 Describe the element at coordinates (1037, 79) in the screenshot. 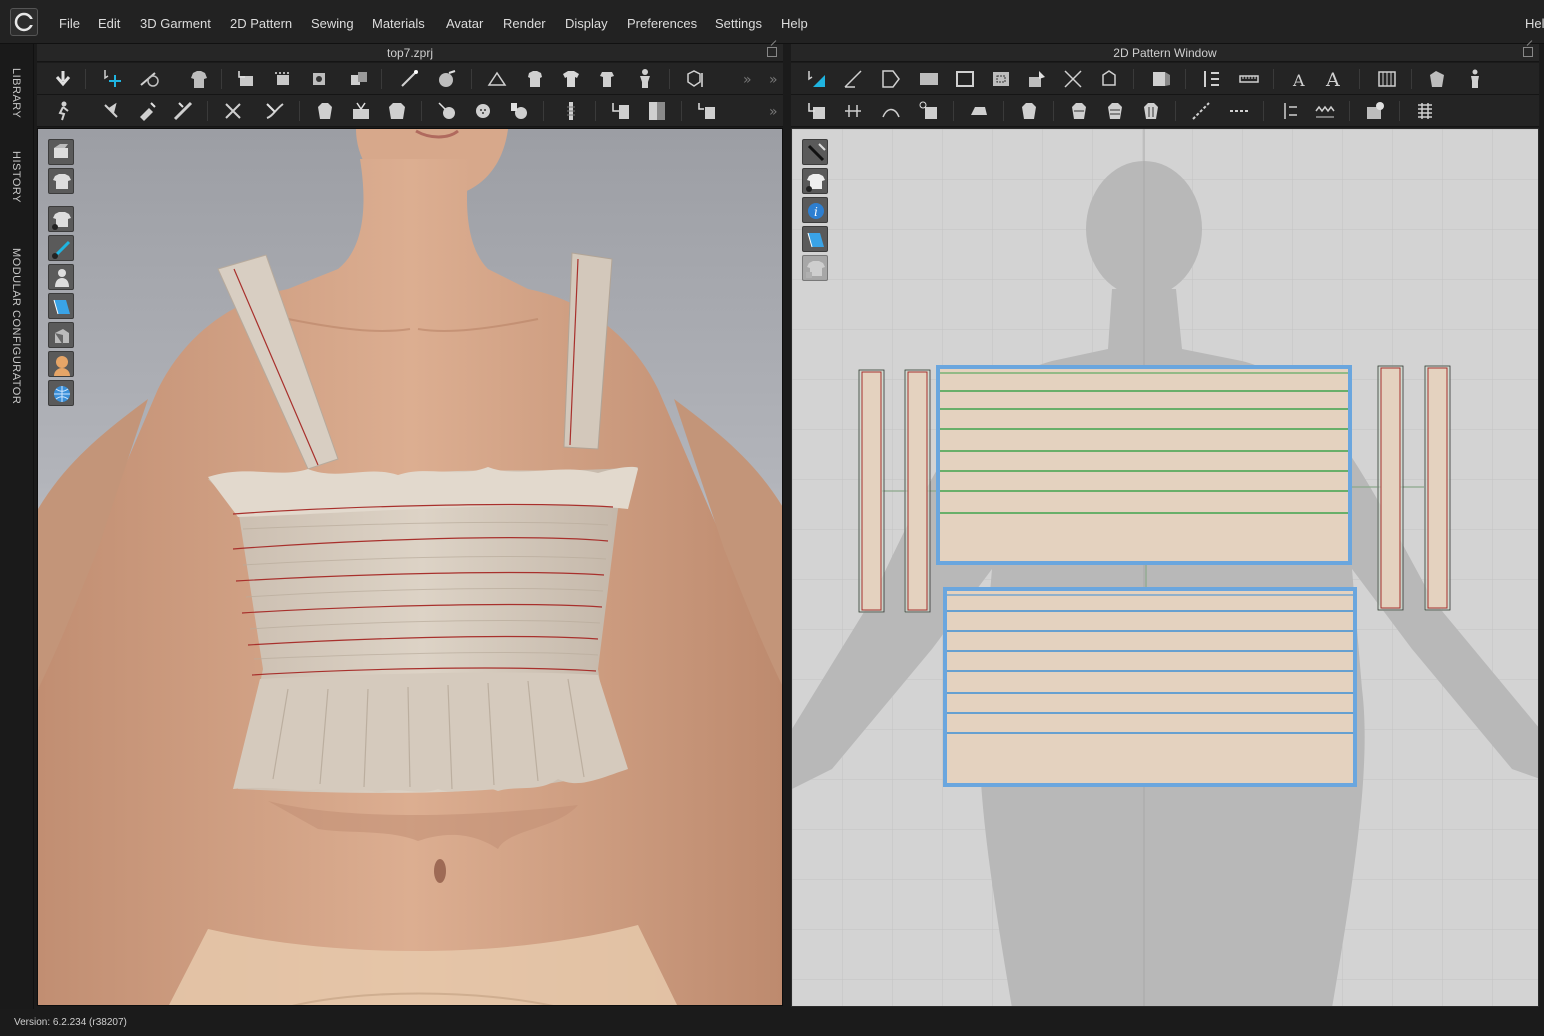

I see `dart-icon` at that location.